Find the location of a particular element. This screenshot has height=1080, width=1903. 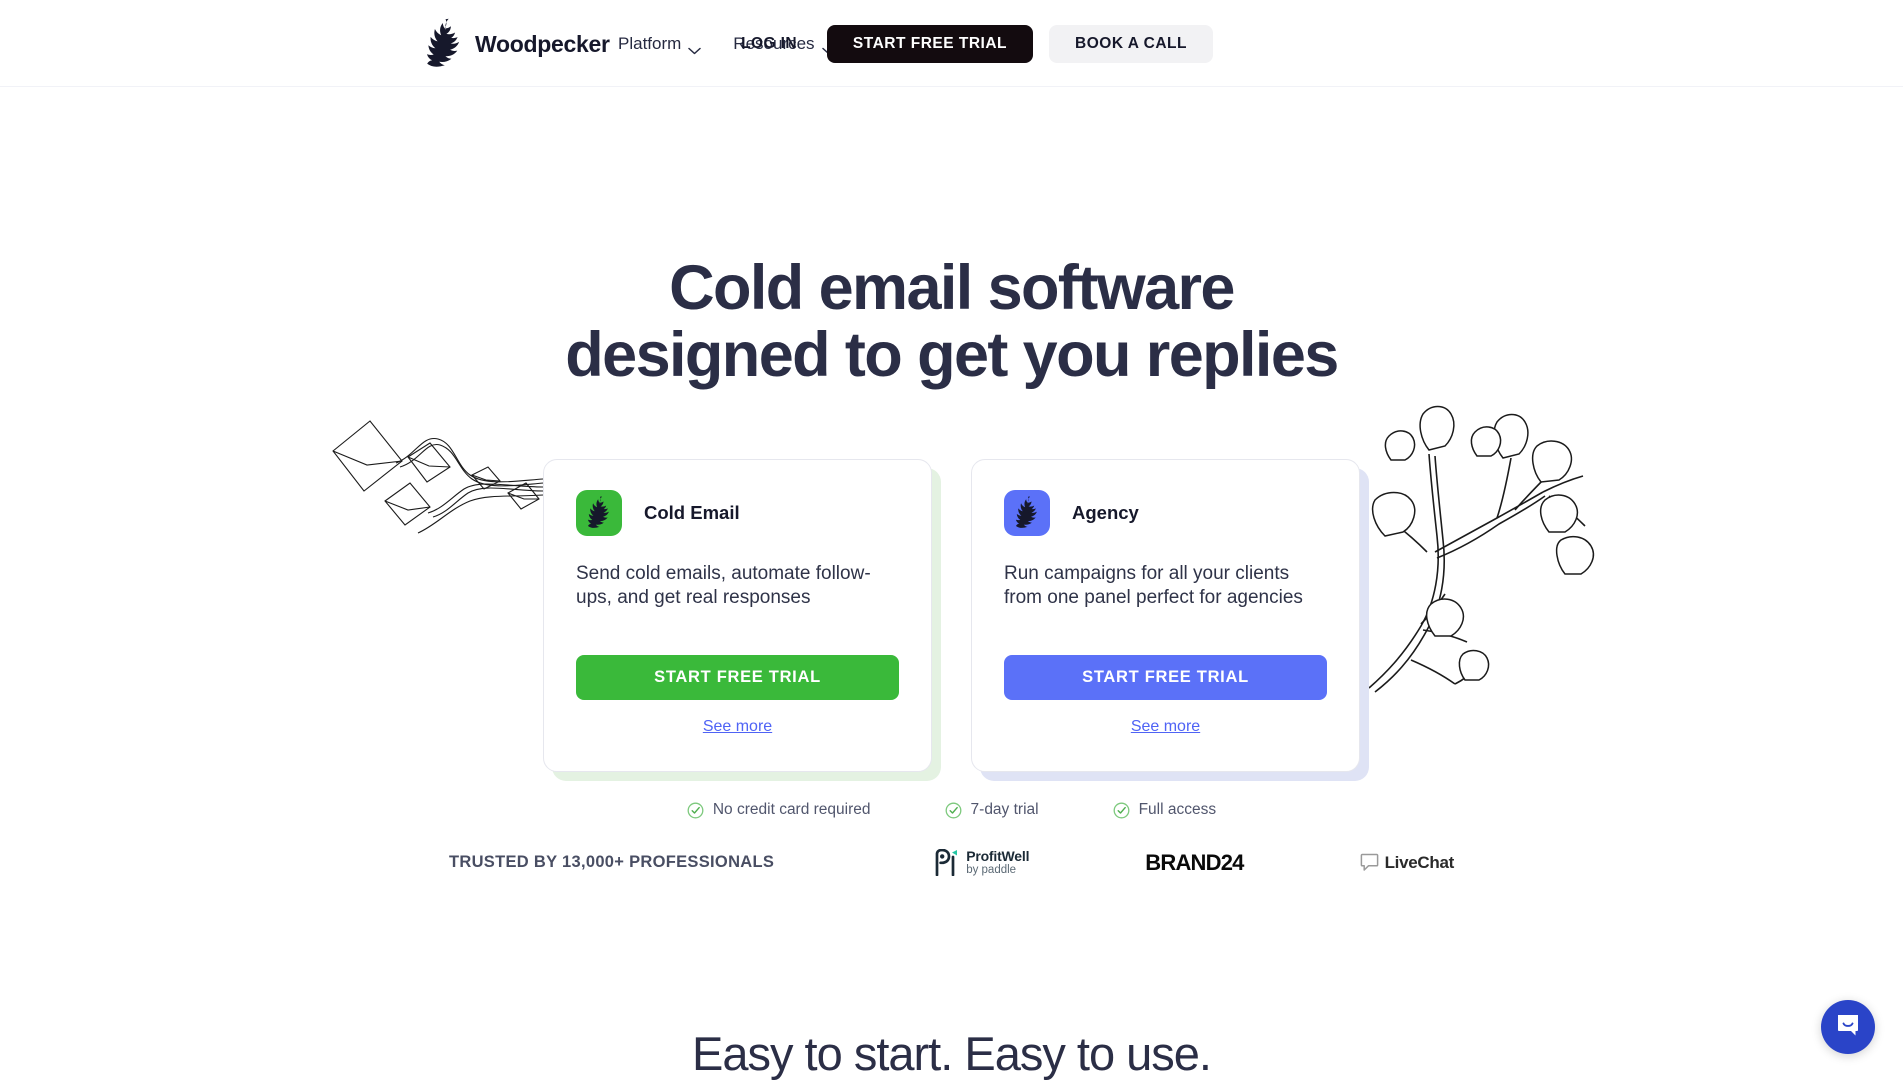

feature-item: 7-day trial is located at coordinates (992, 810).